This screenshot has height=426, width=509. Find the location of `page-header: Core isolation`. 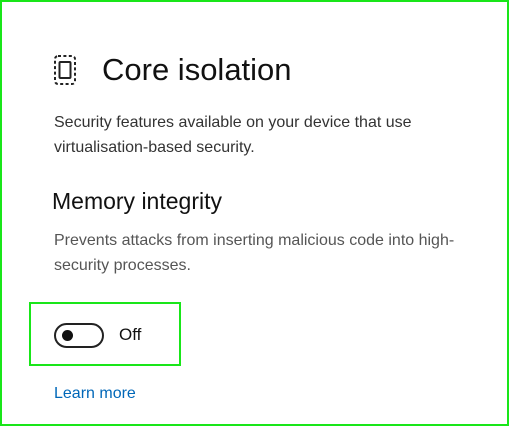

page-header: Core isolation is located at coordinates (172, 70).